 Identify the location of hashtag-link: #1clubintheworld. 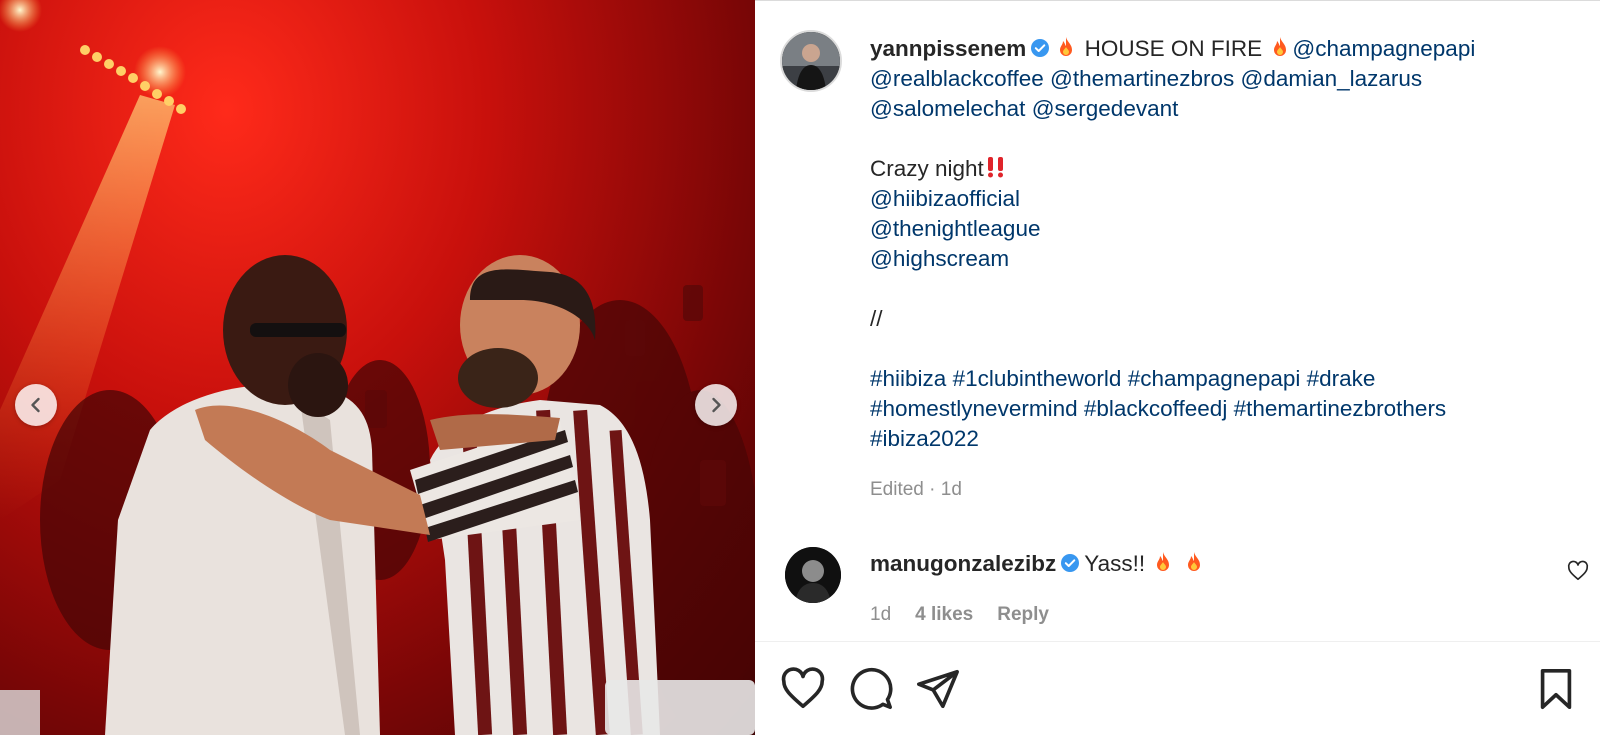
(1037, 378).